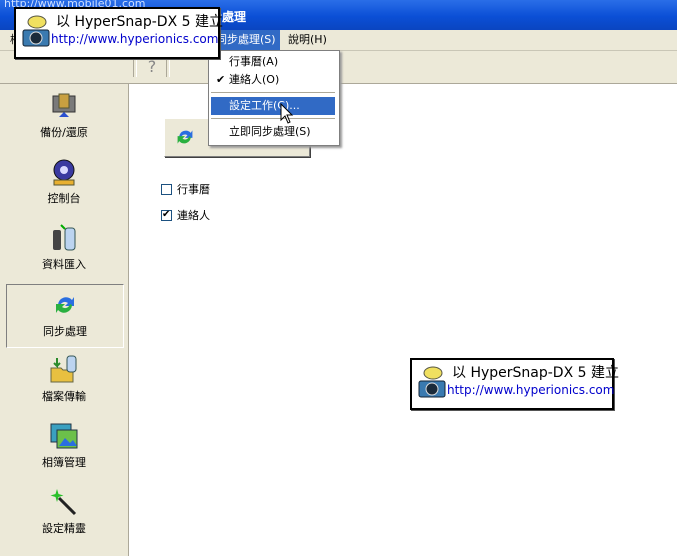 The width and height of the screenshot is (677, 556). I want to click on cursor-icon, so click(287, 113).